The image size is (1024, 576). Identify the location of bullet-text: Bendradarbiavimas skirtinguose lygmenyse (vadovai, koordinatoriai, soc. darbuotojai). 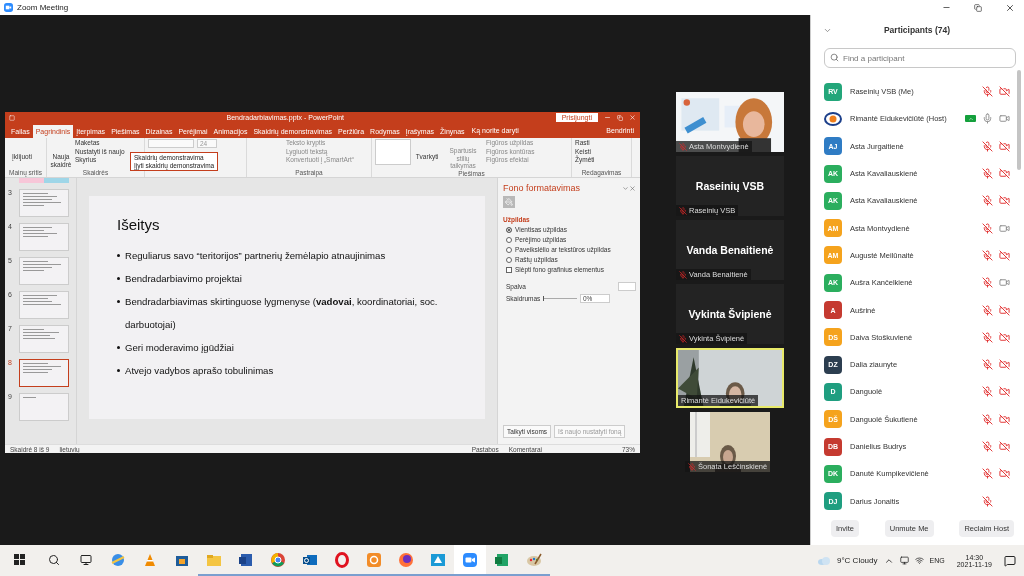
(282, 313).